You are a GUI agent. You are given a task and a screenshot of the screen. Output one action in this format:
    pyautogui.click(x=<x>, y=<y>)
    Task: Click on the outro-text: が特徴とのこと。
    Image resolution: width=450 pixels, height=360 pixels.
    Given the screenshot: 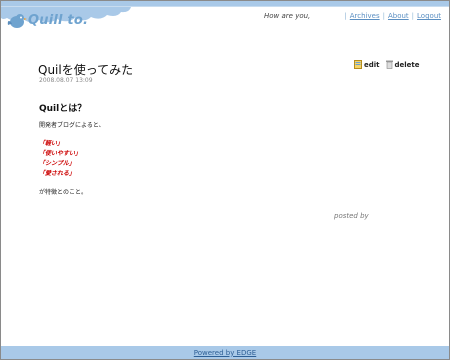 What is the action you would take?
    pyautogui.click(x=63, y=192)
    